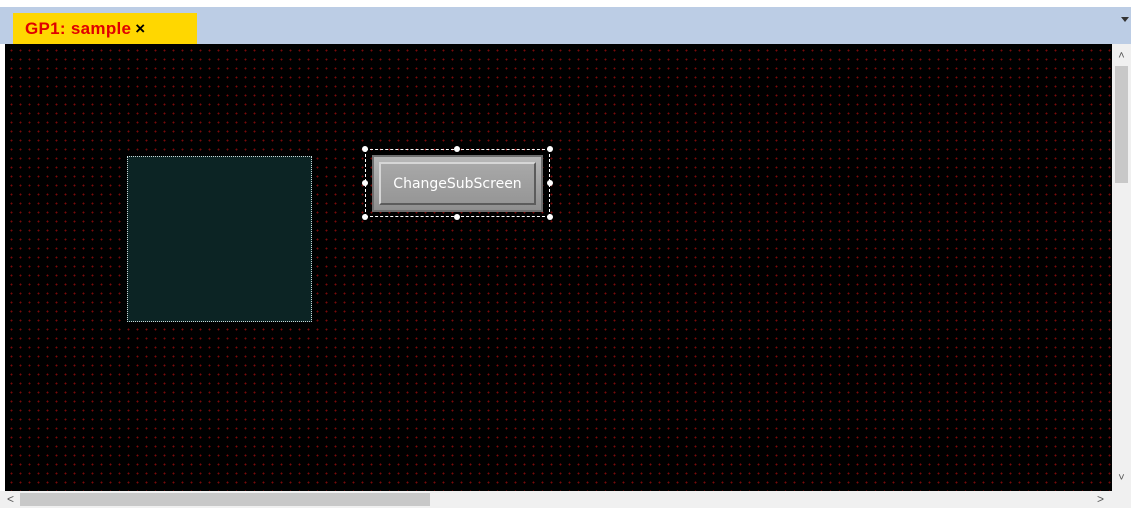  I want to click on button-label: ChangeSubScreen, so click(457, 183).